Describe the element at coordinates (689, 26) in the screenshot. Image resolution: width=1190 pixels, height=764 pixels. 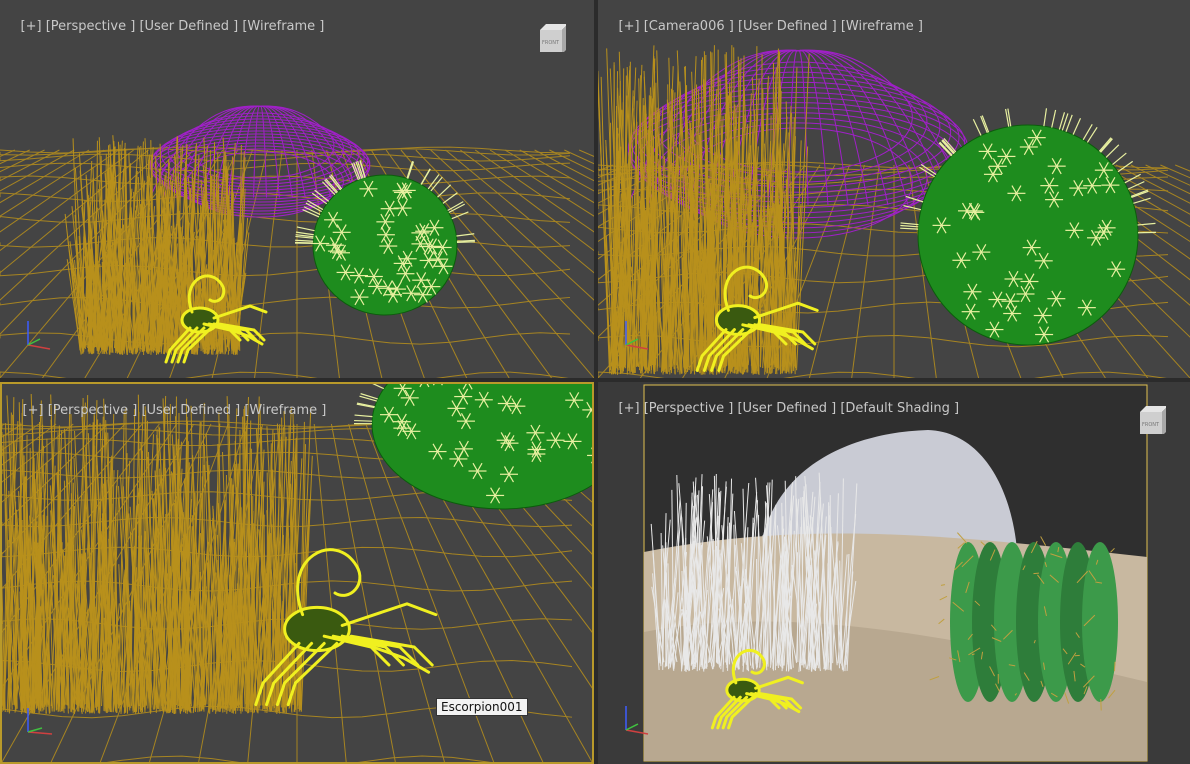
I see `viewport-camera-menu: [Camera006 ]` at that location.